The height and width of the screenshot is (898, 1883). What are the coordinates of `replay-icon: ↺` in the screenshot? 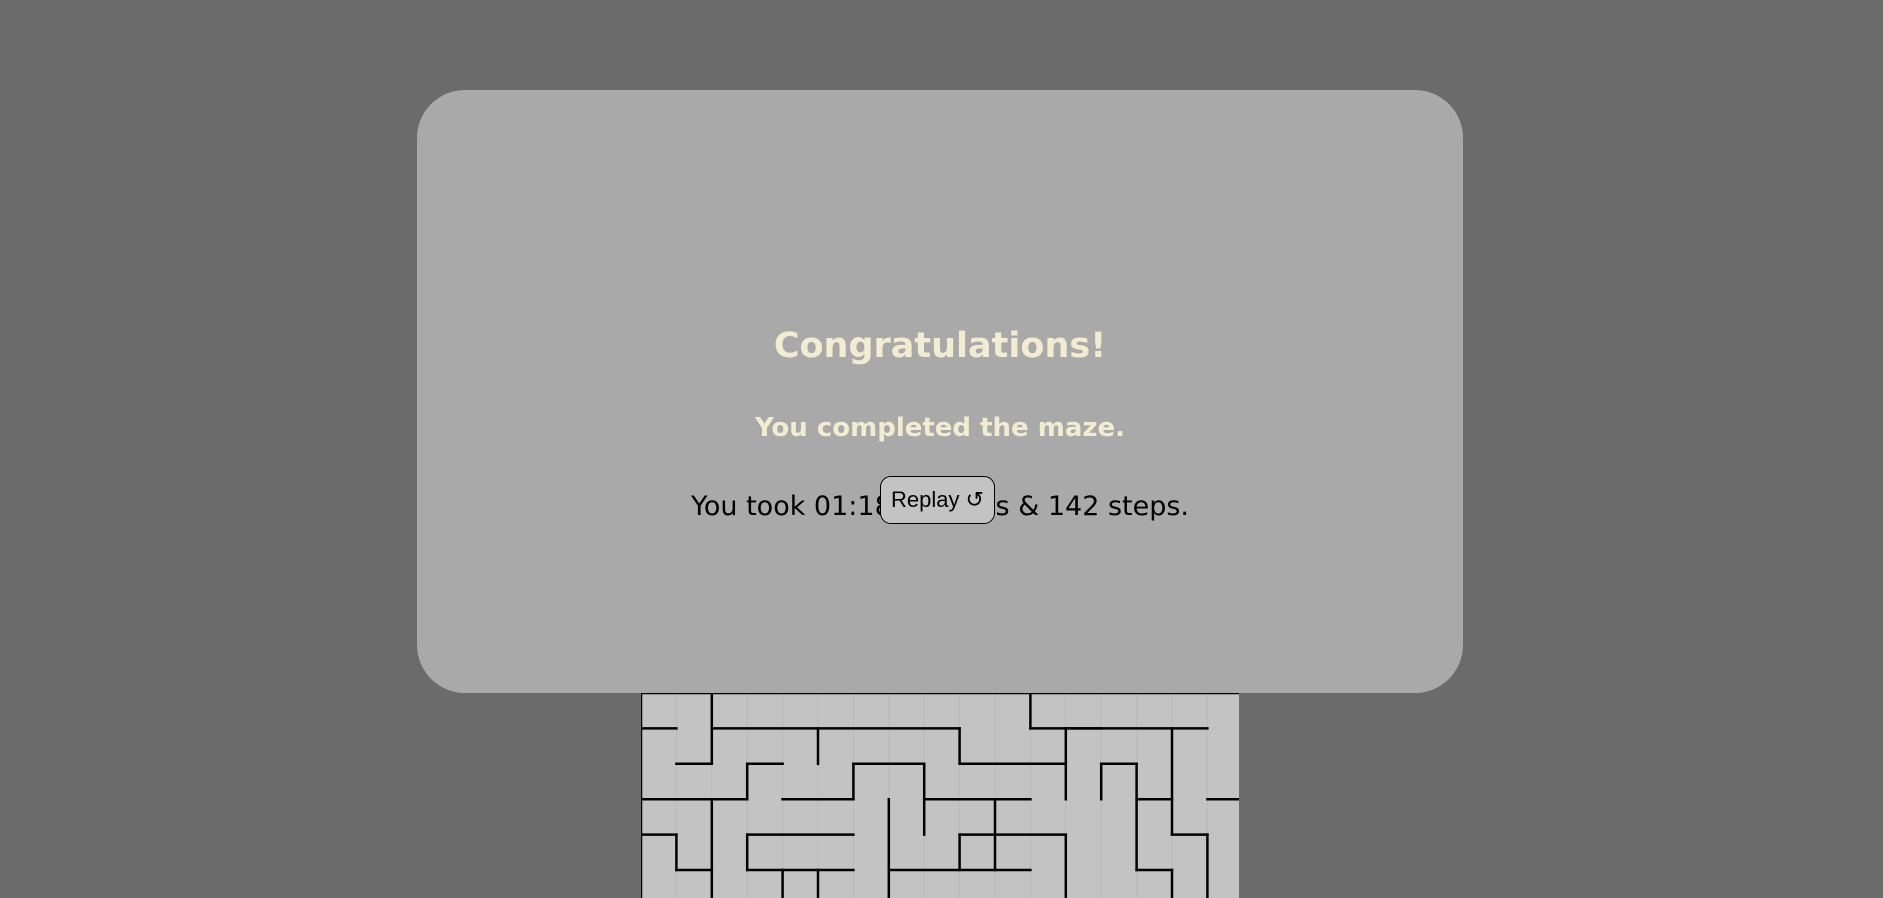 It's located at (974, 499).